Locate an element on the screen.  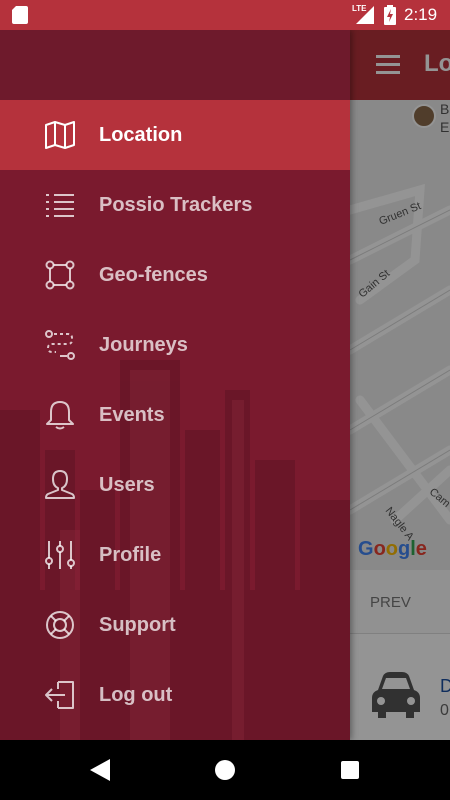
battery-charging-icon is located at coordinates (390, 15).